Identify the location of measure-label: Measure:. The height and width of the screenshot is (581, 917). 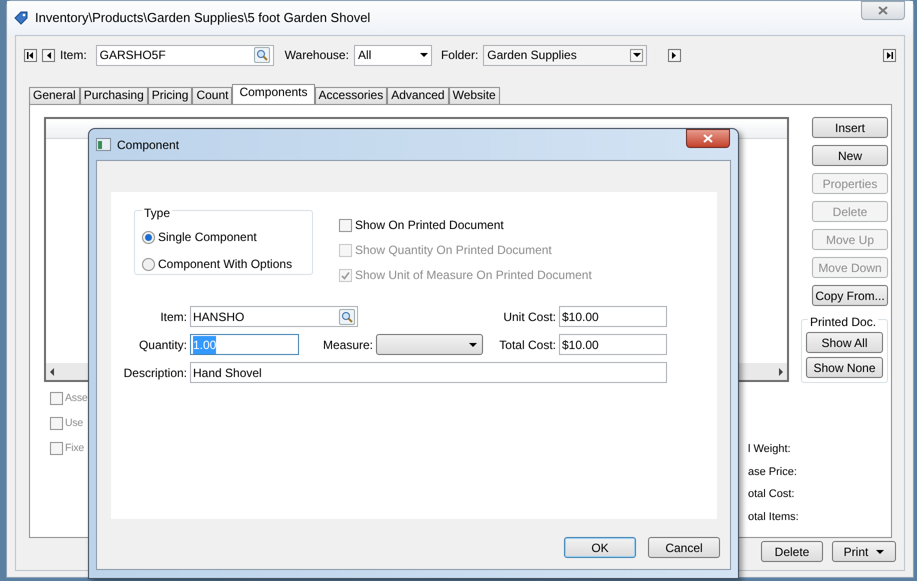
(347, 345).